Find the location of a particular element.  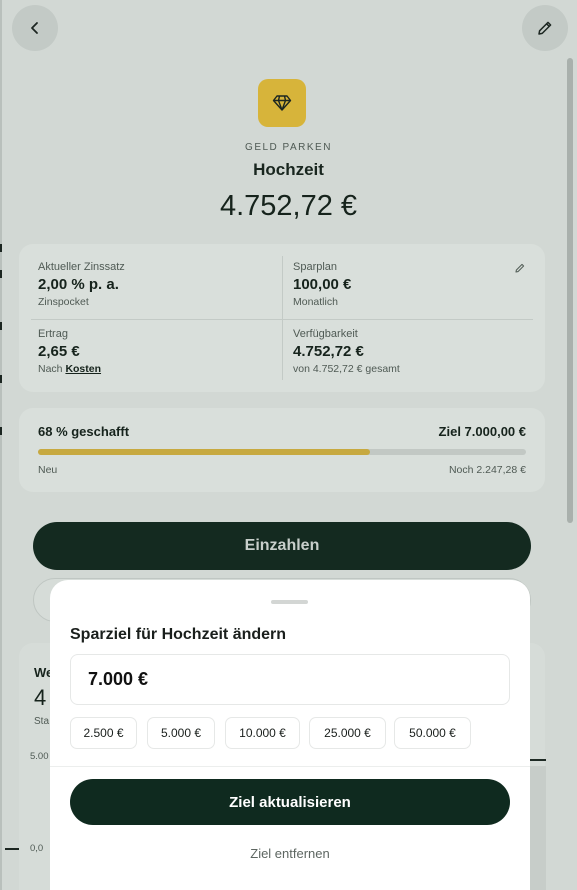

progress-goal-label: Ziel 7.000,00 € is located at coordinates (482, 431).